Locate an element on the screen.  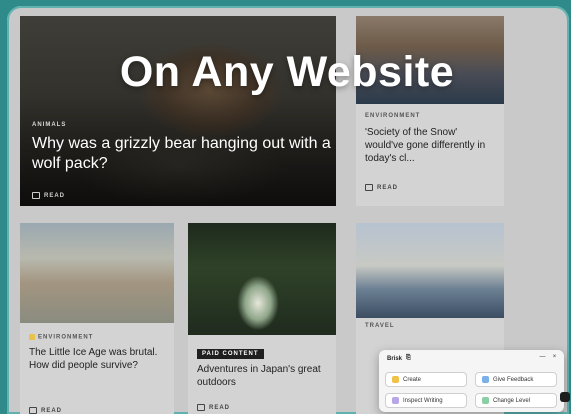
category-tag: TRAVEL is located at coordinates (380, 326).